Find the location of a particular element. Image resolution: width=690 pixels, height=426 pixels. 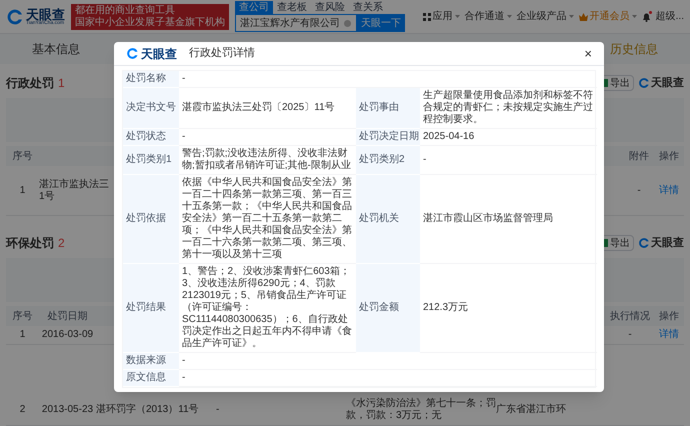

section-count: 1 is located at coordinates (61, 83).